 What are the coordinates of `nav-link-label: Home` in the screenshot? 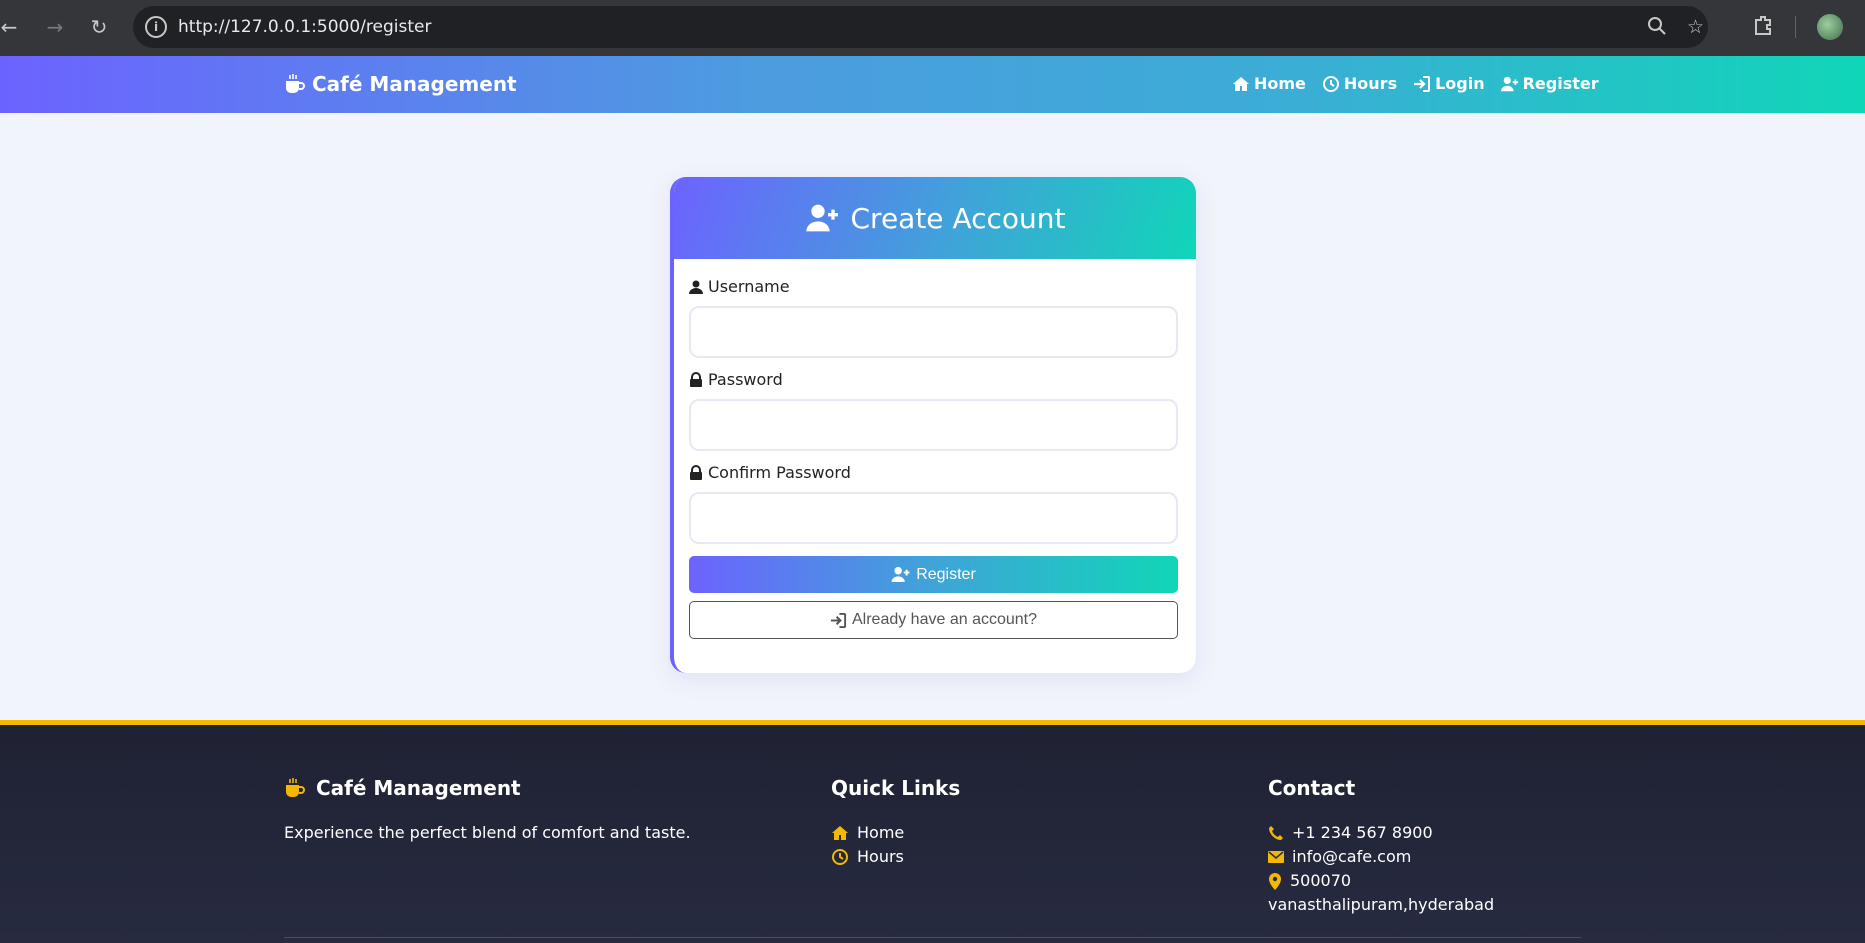 It's located at (1280, 83).